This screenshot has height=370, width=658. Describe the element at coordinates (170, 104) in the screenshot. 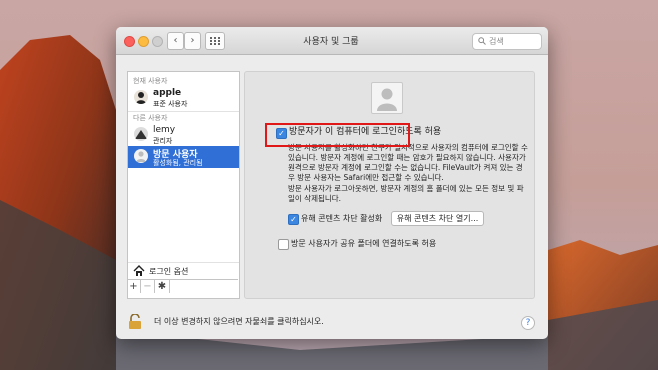

I see `sidebar-item-role: 표준 사용자` at that location.